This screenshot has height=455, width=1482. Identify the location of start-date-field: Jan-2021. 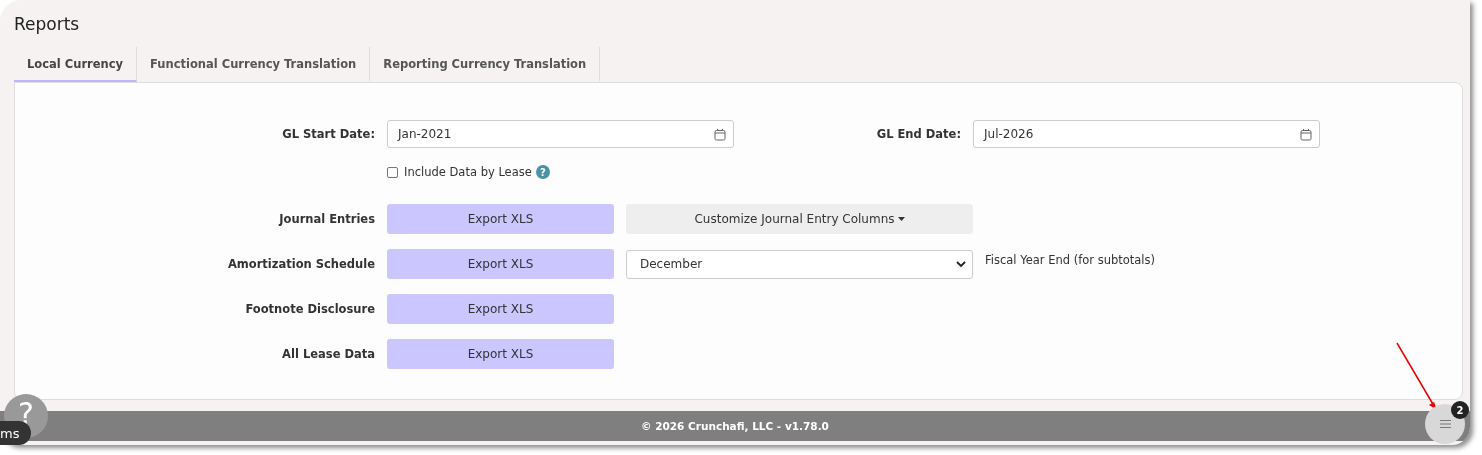
(560, 134).